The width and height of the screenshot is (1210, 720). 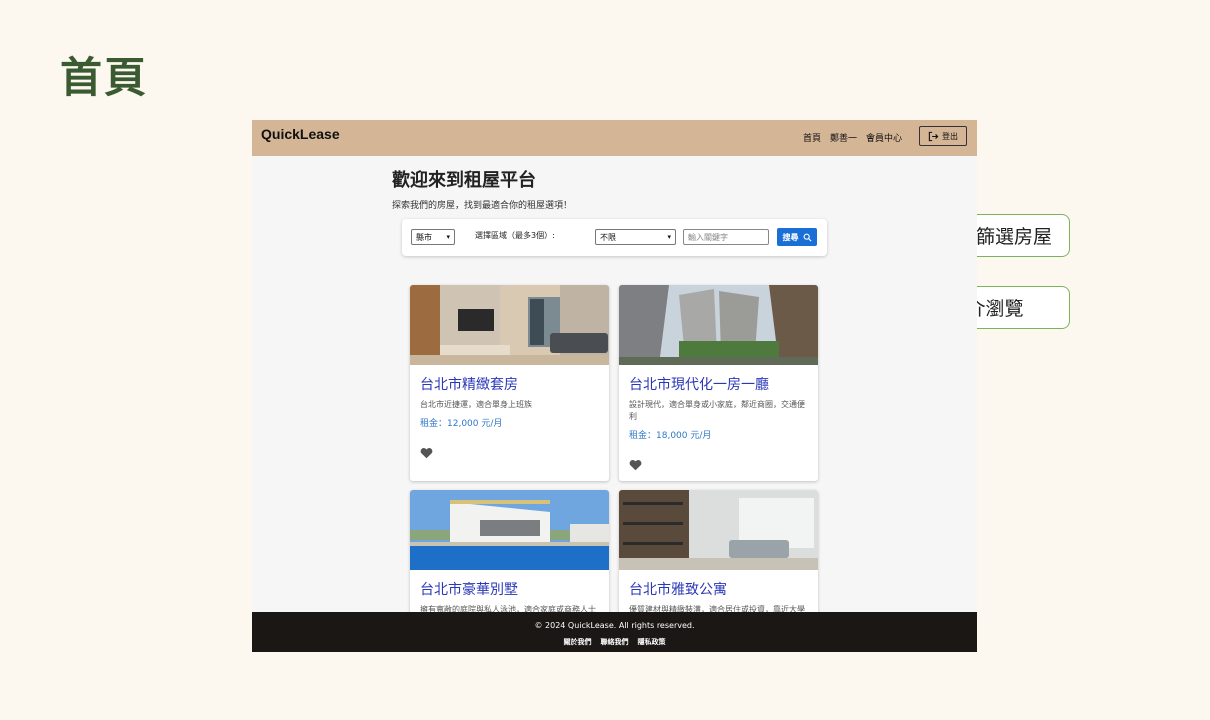 I want to click on footer-link-about: 關於我們, so click(x=578, y=642).